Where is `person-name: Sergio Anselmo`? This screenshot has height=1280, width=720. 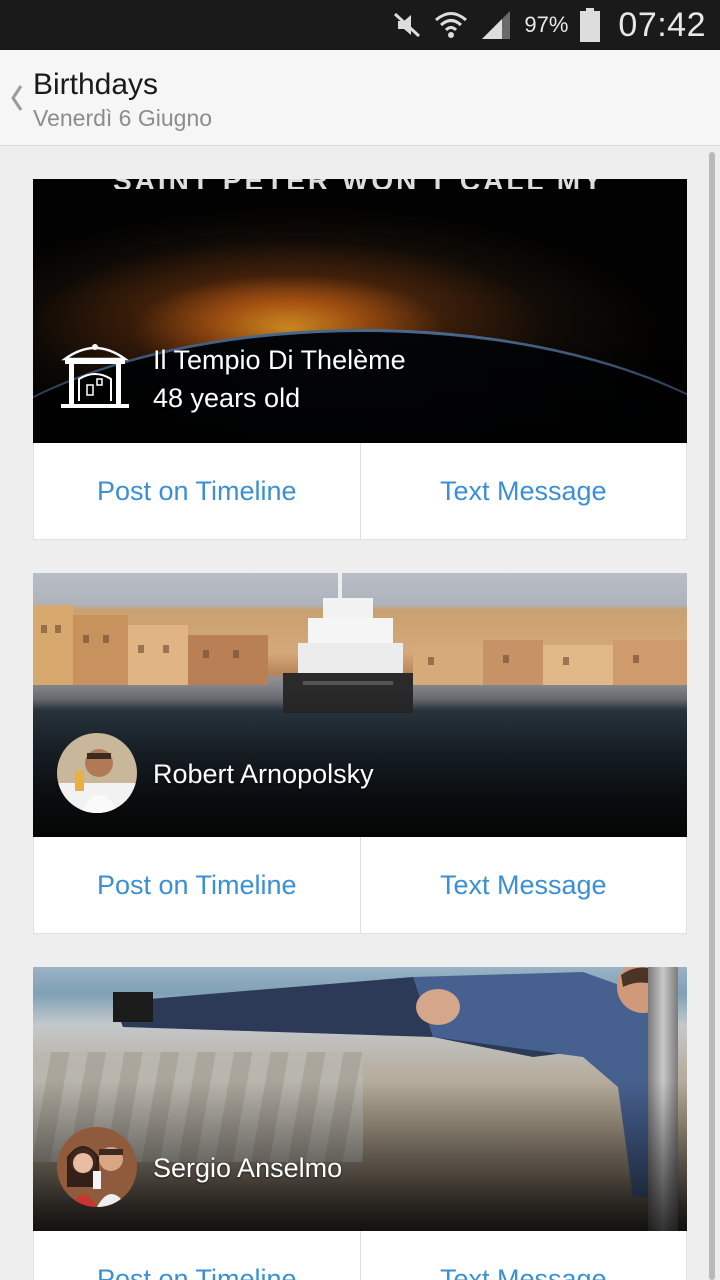
person-name: Sergio Anselmo is located at coordinates (247, 1168).